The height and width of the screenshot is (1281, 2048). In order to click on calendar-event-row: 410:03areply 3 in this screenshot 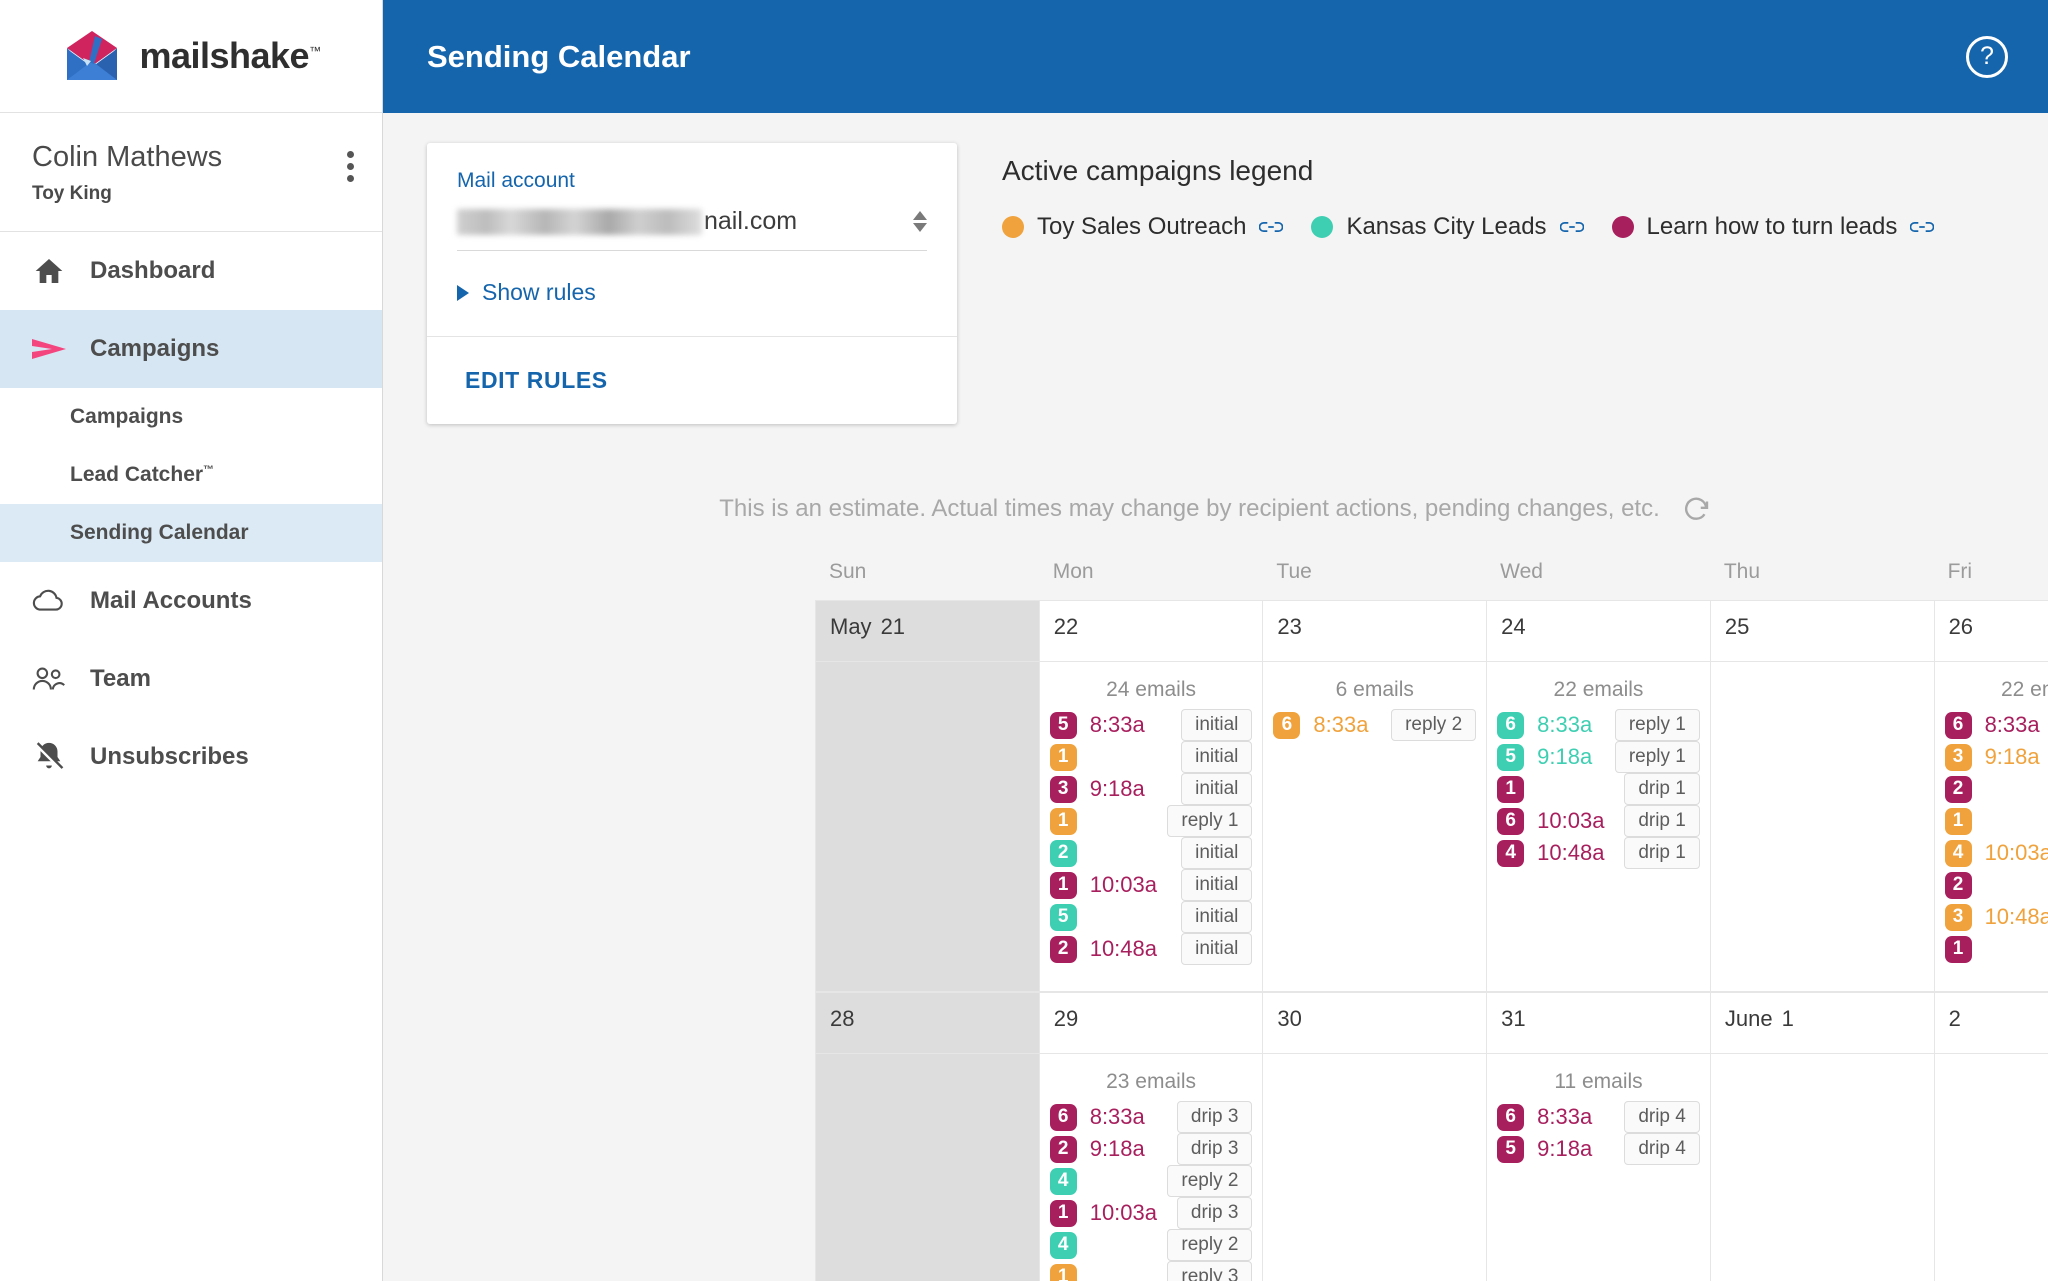, I will do `click(1996, 853)`.